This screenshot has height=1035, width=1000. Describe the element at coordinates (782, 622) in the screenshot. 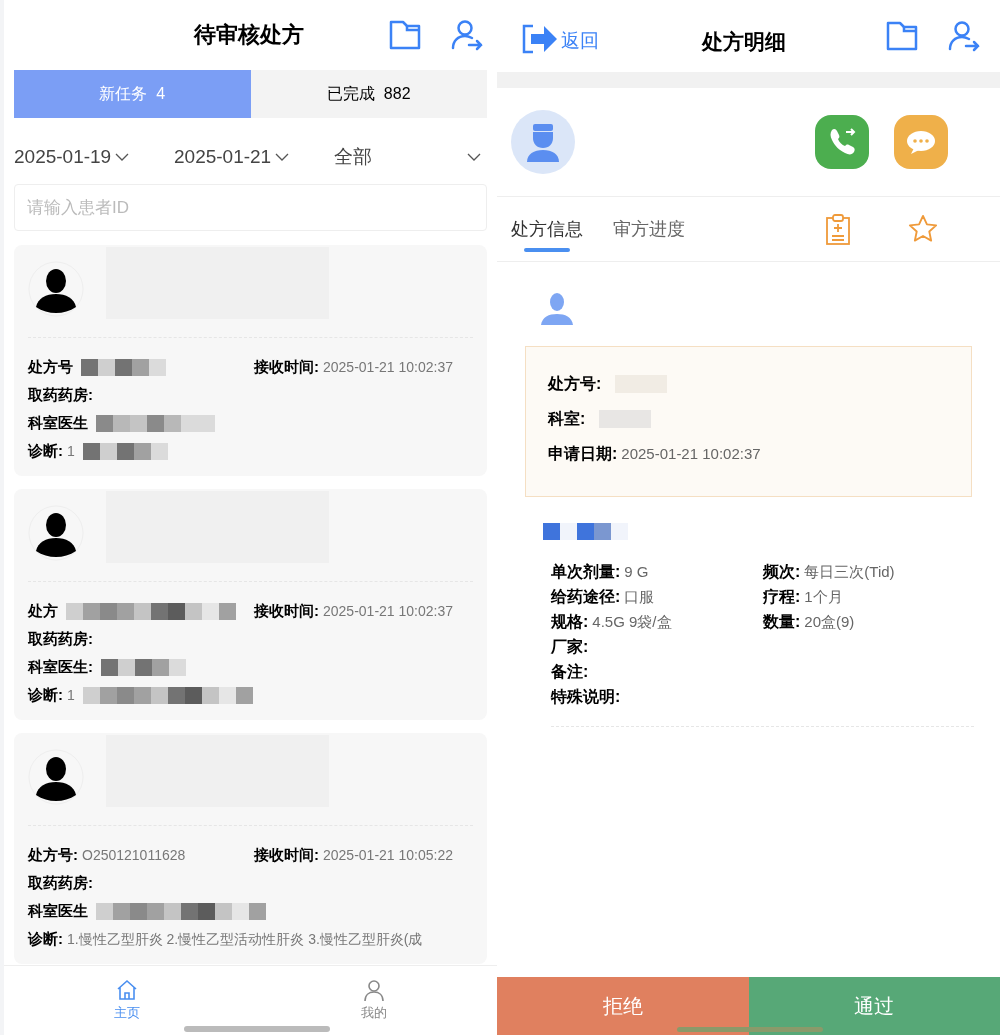

I see `field-label: 数量:` at that location.